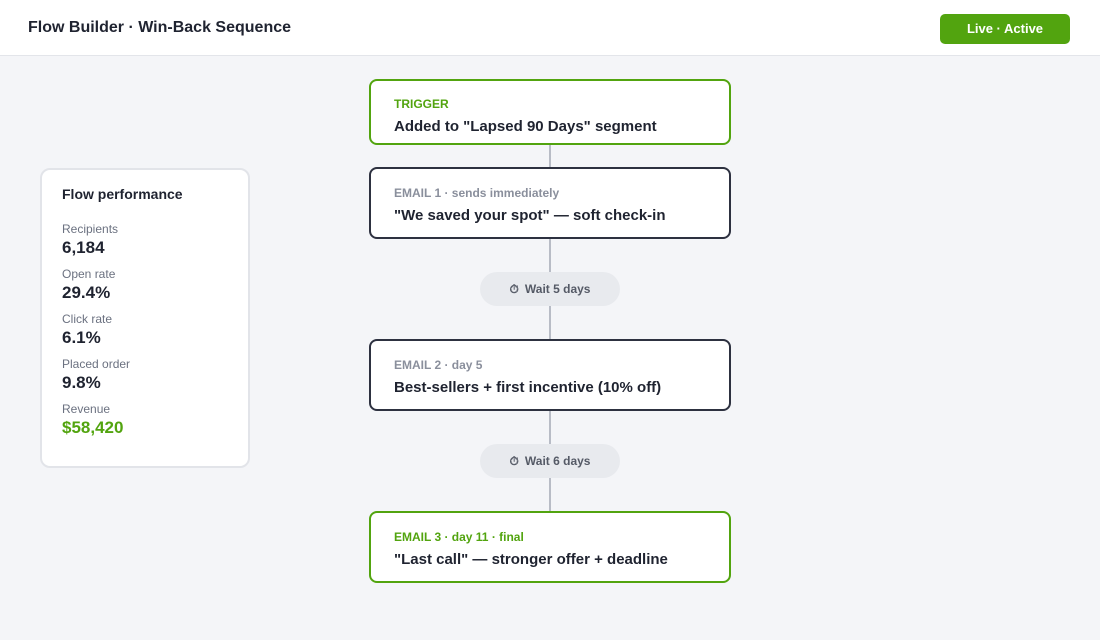 The height and width of the screenshot is (640, 1100). What do you see at coordinates (1005, 29) in the screenshot?
I see `live-status-button: Live · Active` at bounding box center [1005, 29].